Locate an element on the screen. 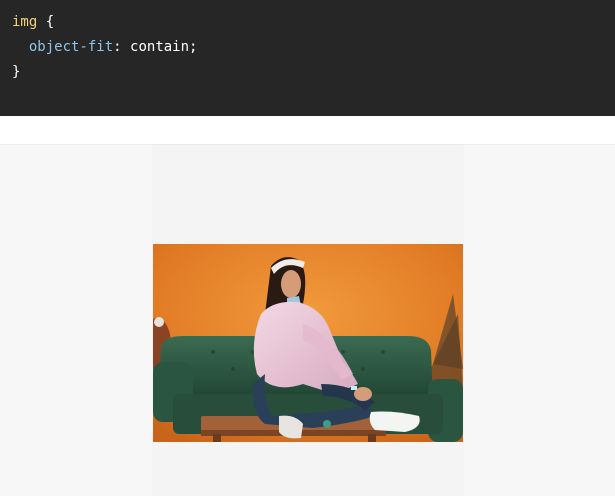 The width and height of the screenshot is (615, 496). code-line-selector: img { is located at coordinates (313, 22).